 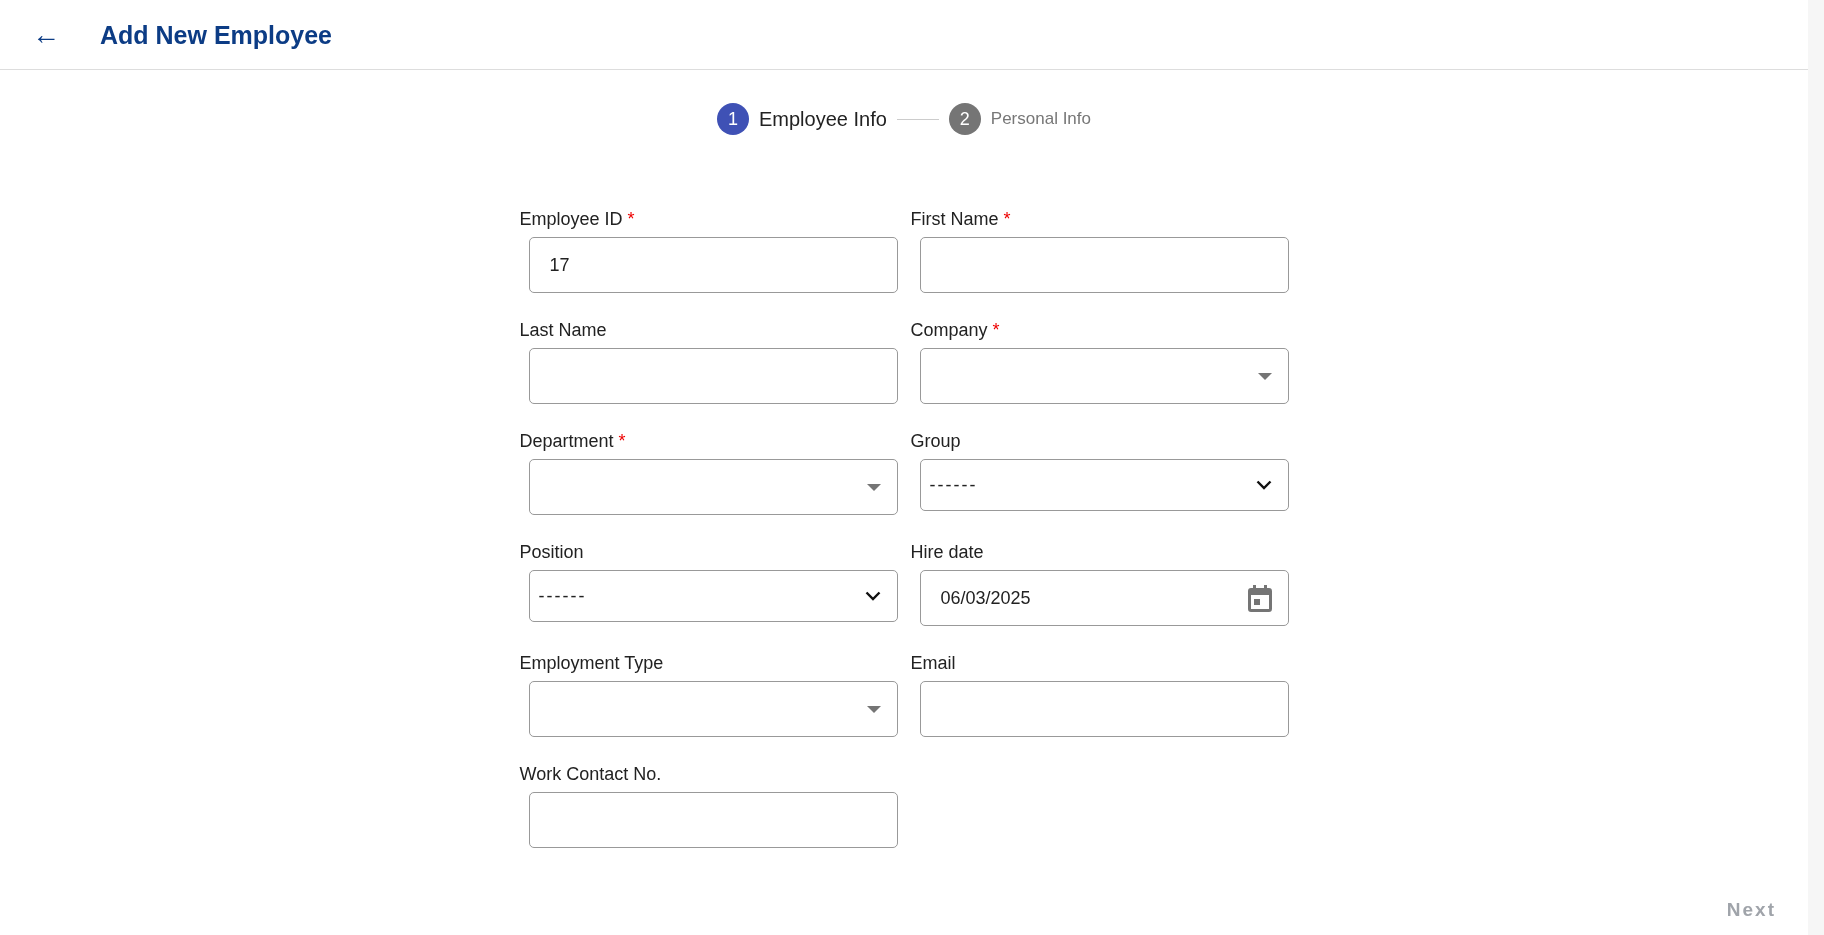 I want to click on field-label: Employment Type, so click(x=592, y=663).